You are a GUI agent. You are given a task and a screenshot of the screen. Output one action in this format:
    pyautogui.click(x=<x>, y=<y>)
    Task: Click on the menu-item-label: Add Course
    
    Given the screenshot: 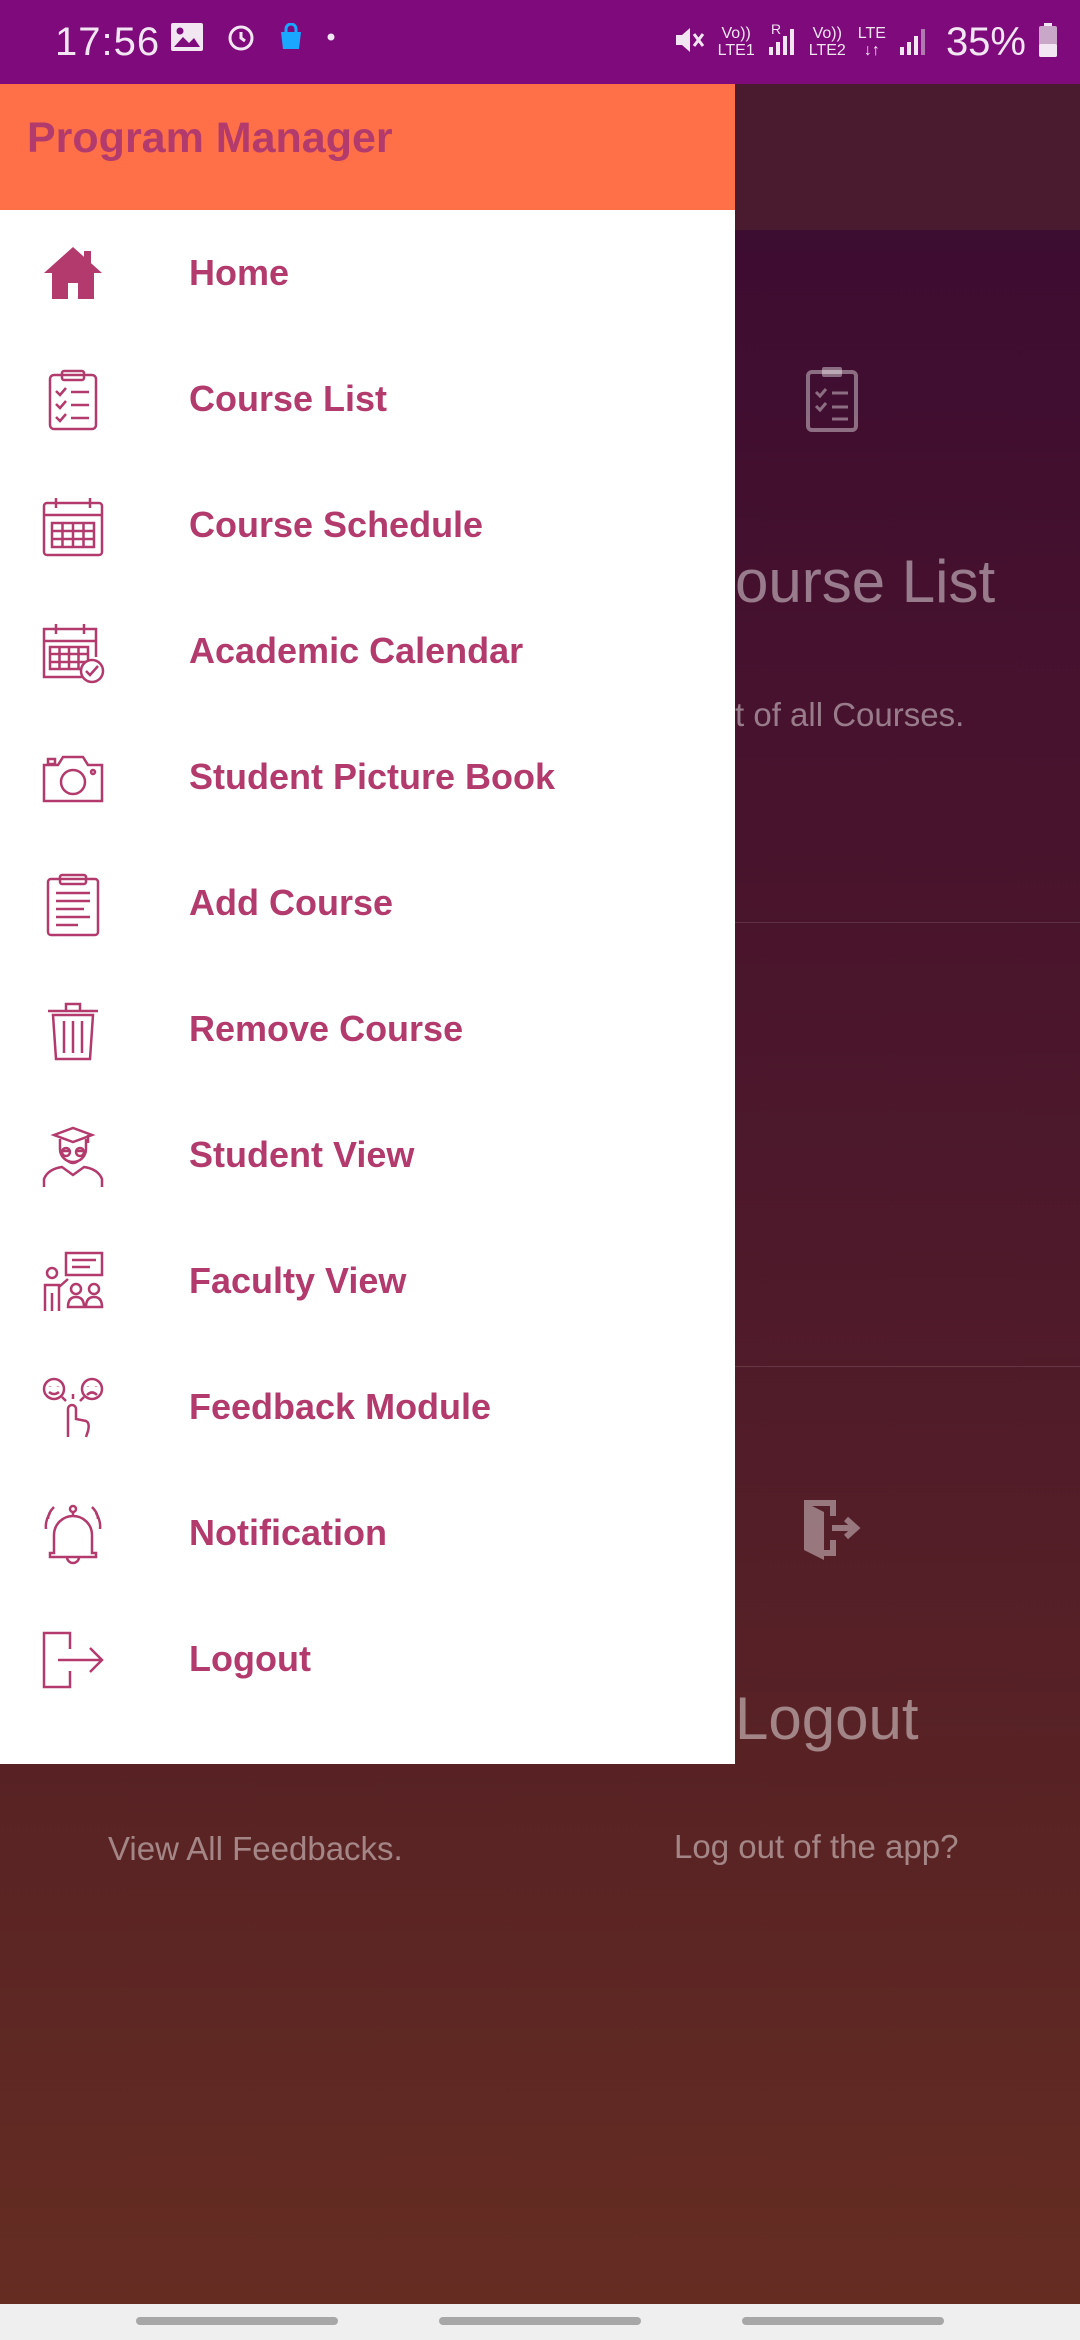 What is the action you would take?
    pyautogui.click(x=291, y=902)
    